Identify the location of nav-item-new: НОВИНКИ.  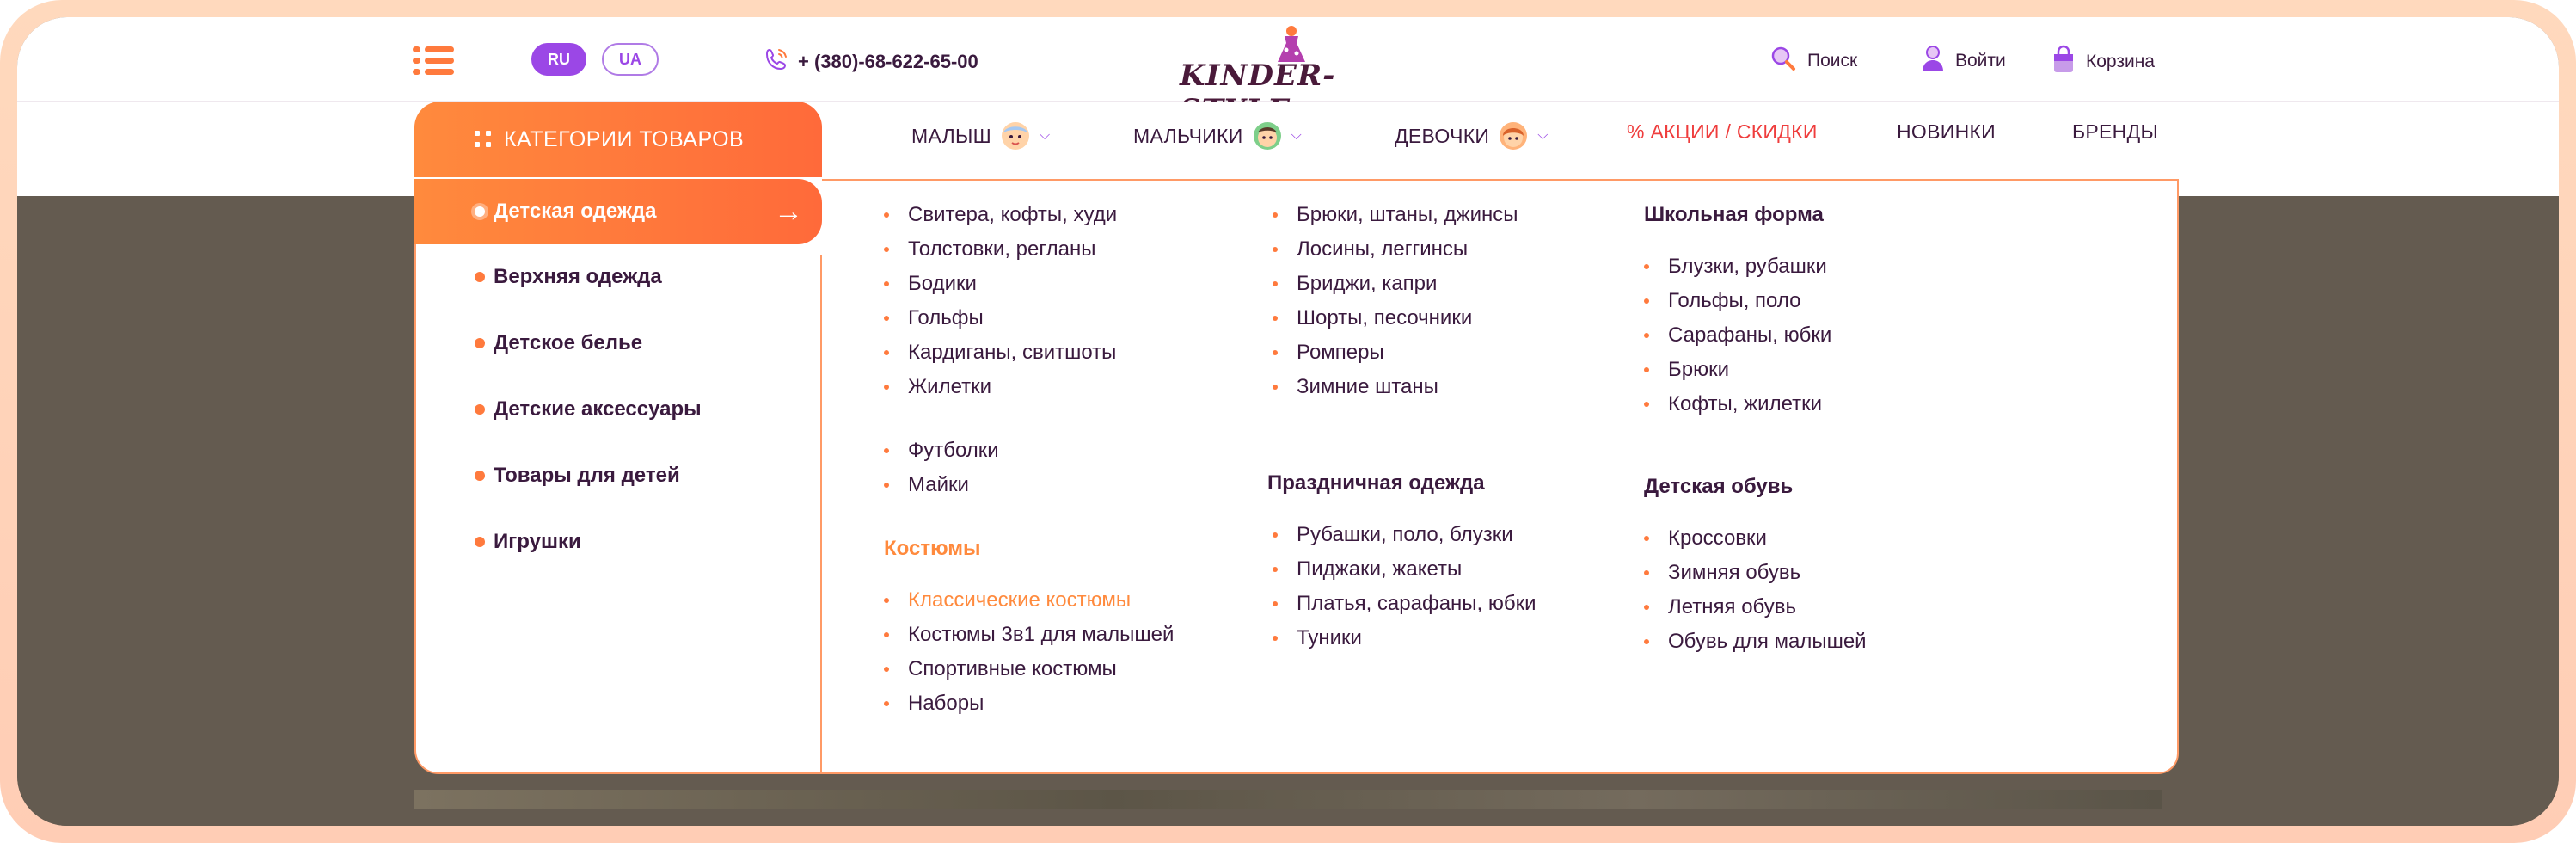
(1946, 132).